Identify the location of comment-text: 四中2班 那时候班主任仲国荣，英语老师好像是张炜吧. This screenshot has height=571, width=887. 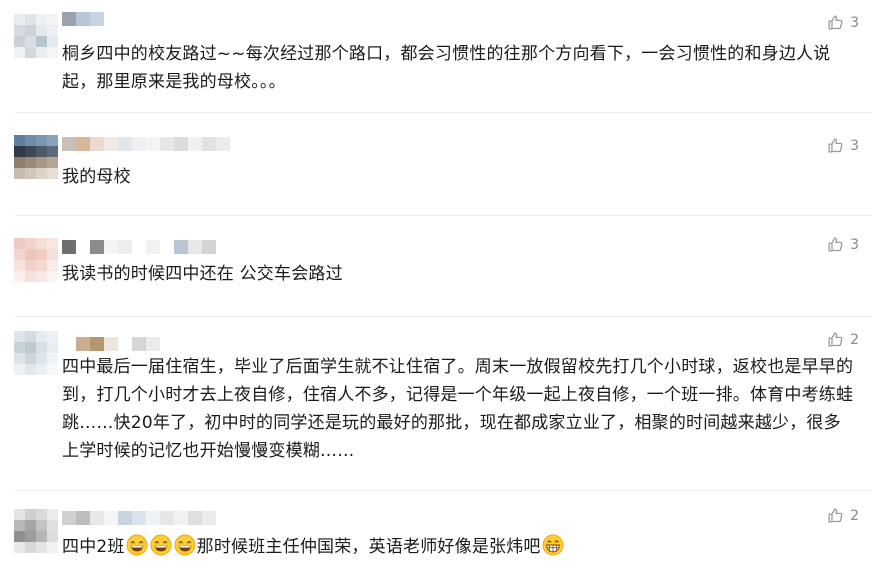
(459, 547).